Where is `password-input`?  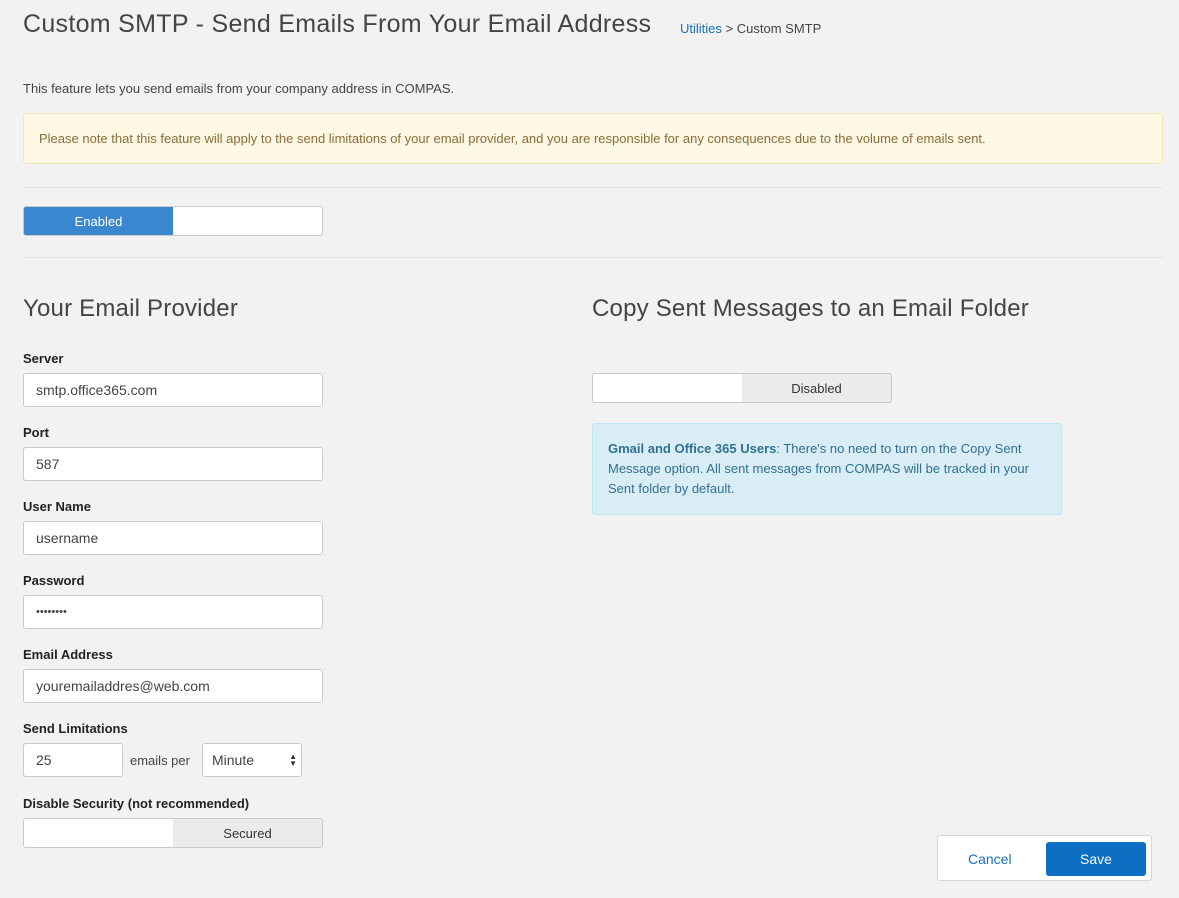 password-input is located at coordinates (173, 612).